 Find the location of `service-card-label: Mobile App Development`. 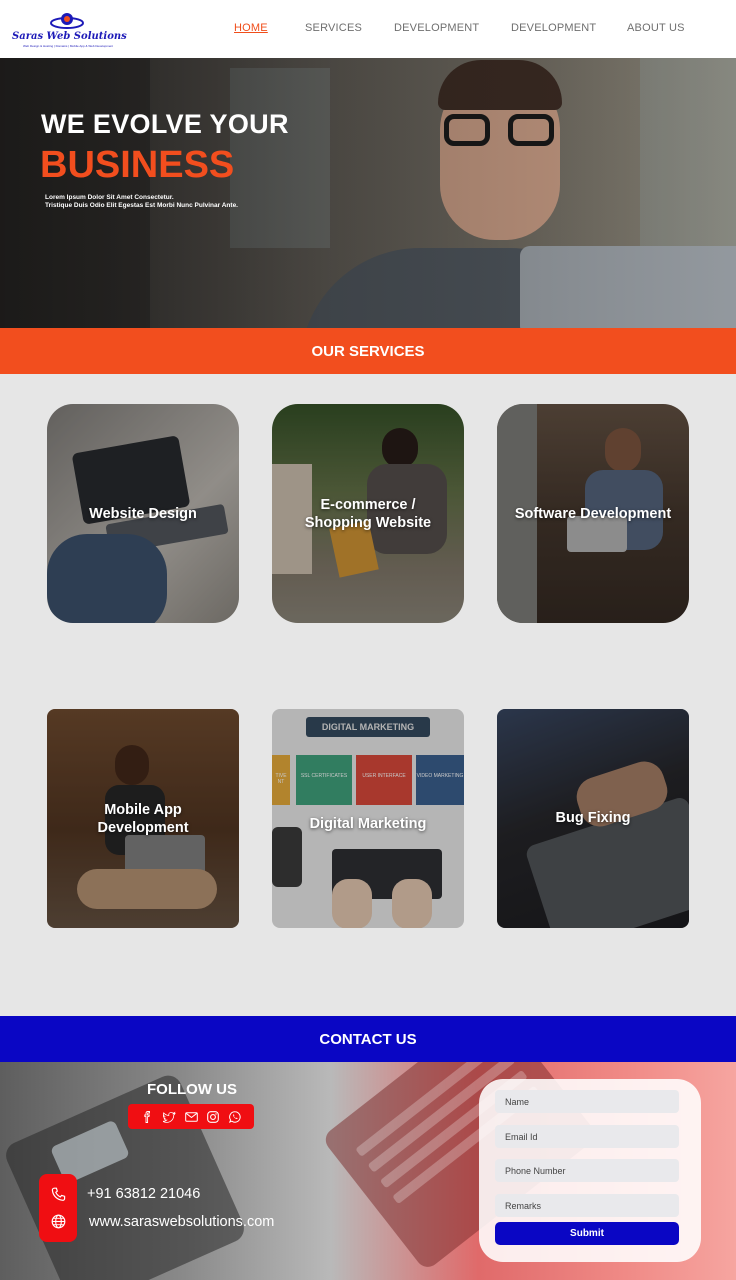

service-card-label: Mobile App Development is located at coordinates (143, 819).